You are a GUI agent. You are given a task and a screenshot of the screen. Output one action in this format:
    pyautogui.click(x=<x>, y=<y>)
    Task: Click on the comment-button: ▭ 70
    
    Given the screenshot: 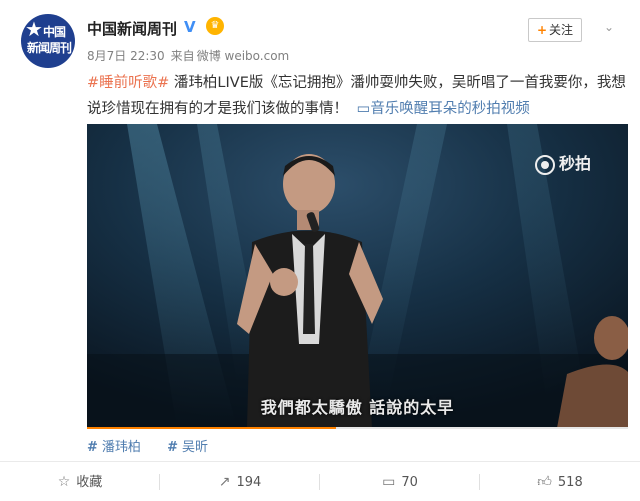 What is the action you would take?
    pyautogui.click(x=400, y=481)
    